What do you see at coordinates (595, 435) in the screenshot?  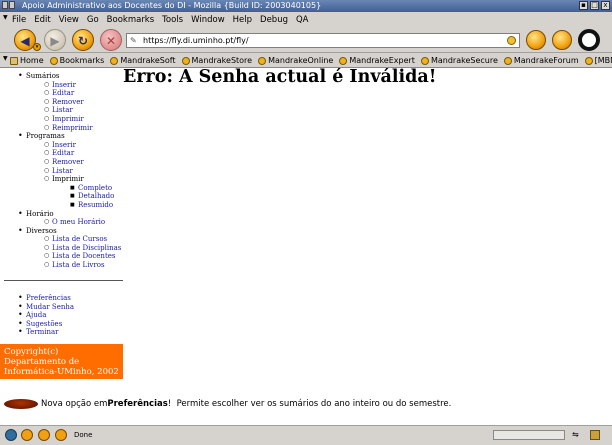 I see `security-lock-icon` at bounding box center [595, 435].